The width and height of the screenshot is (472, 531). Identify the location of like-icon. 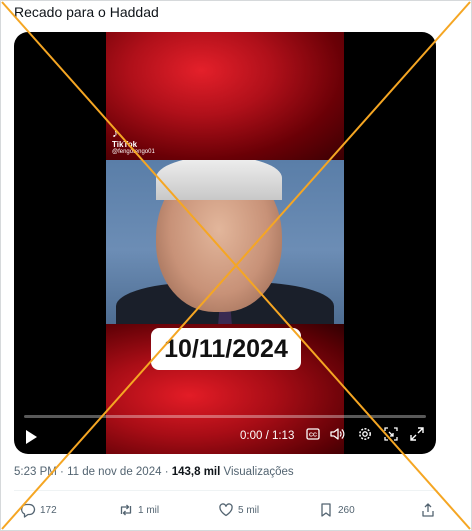
(226, 510).